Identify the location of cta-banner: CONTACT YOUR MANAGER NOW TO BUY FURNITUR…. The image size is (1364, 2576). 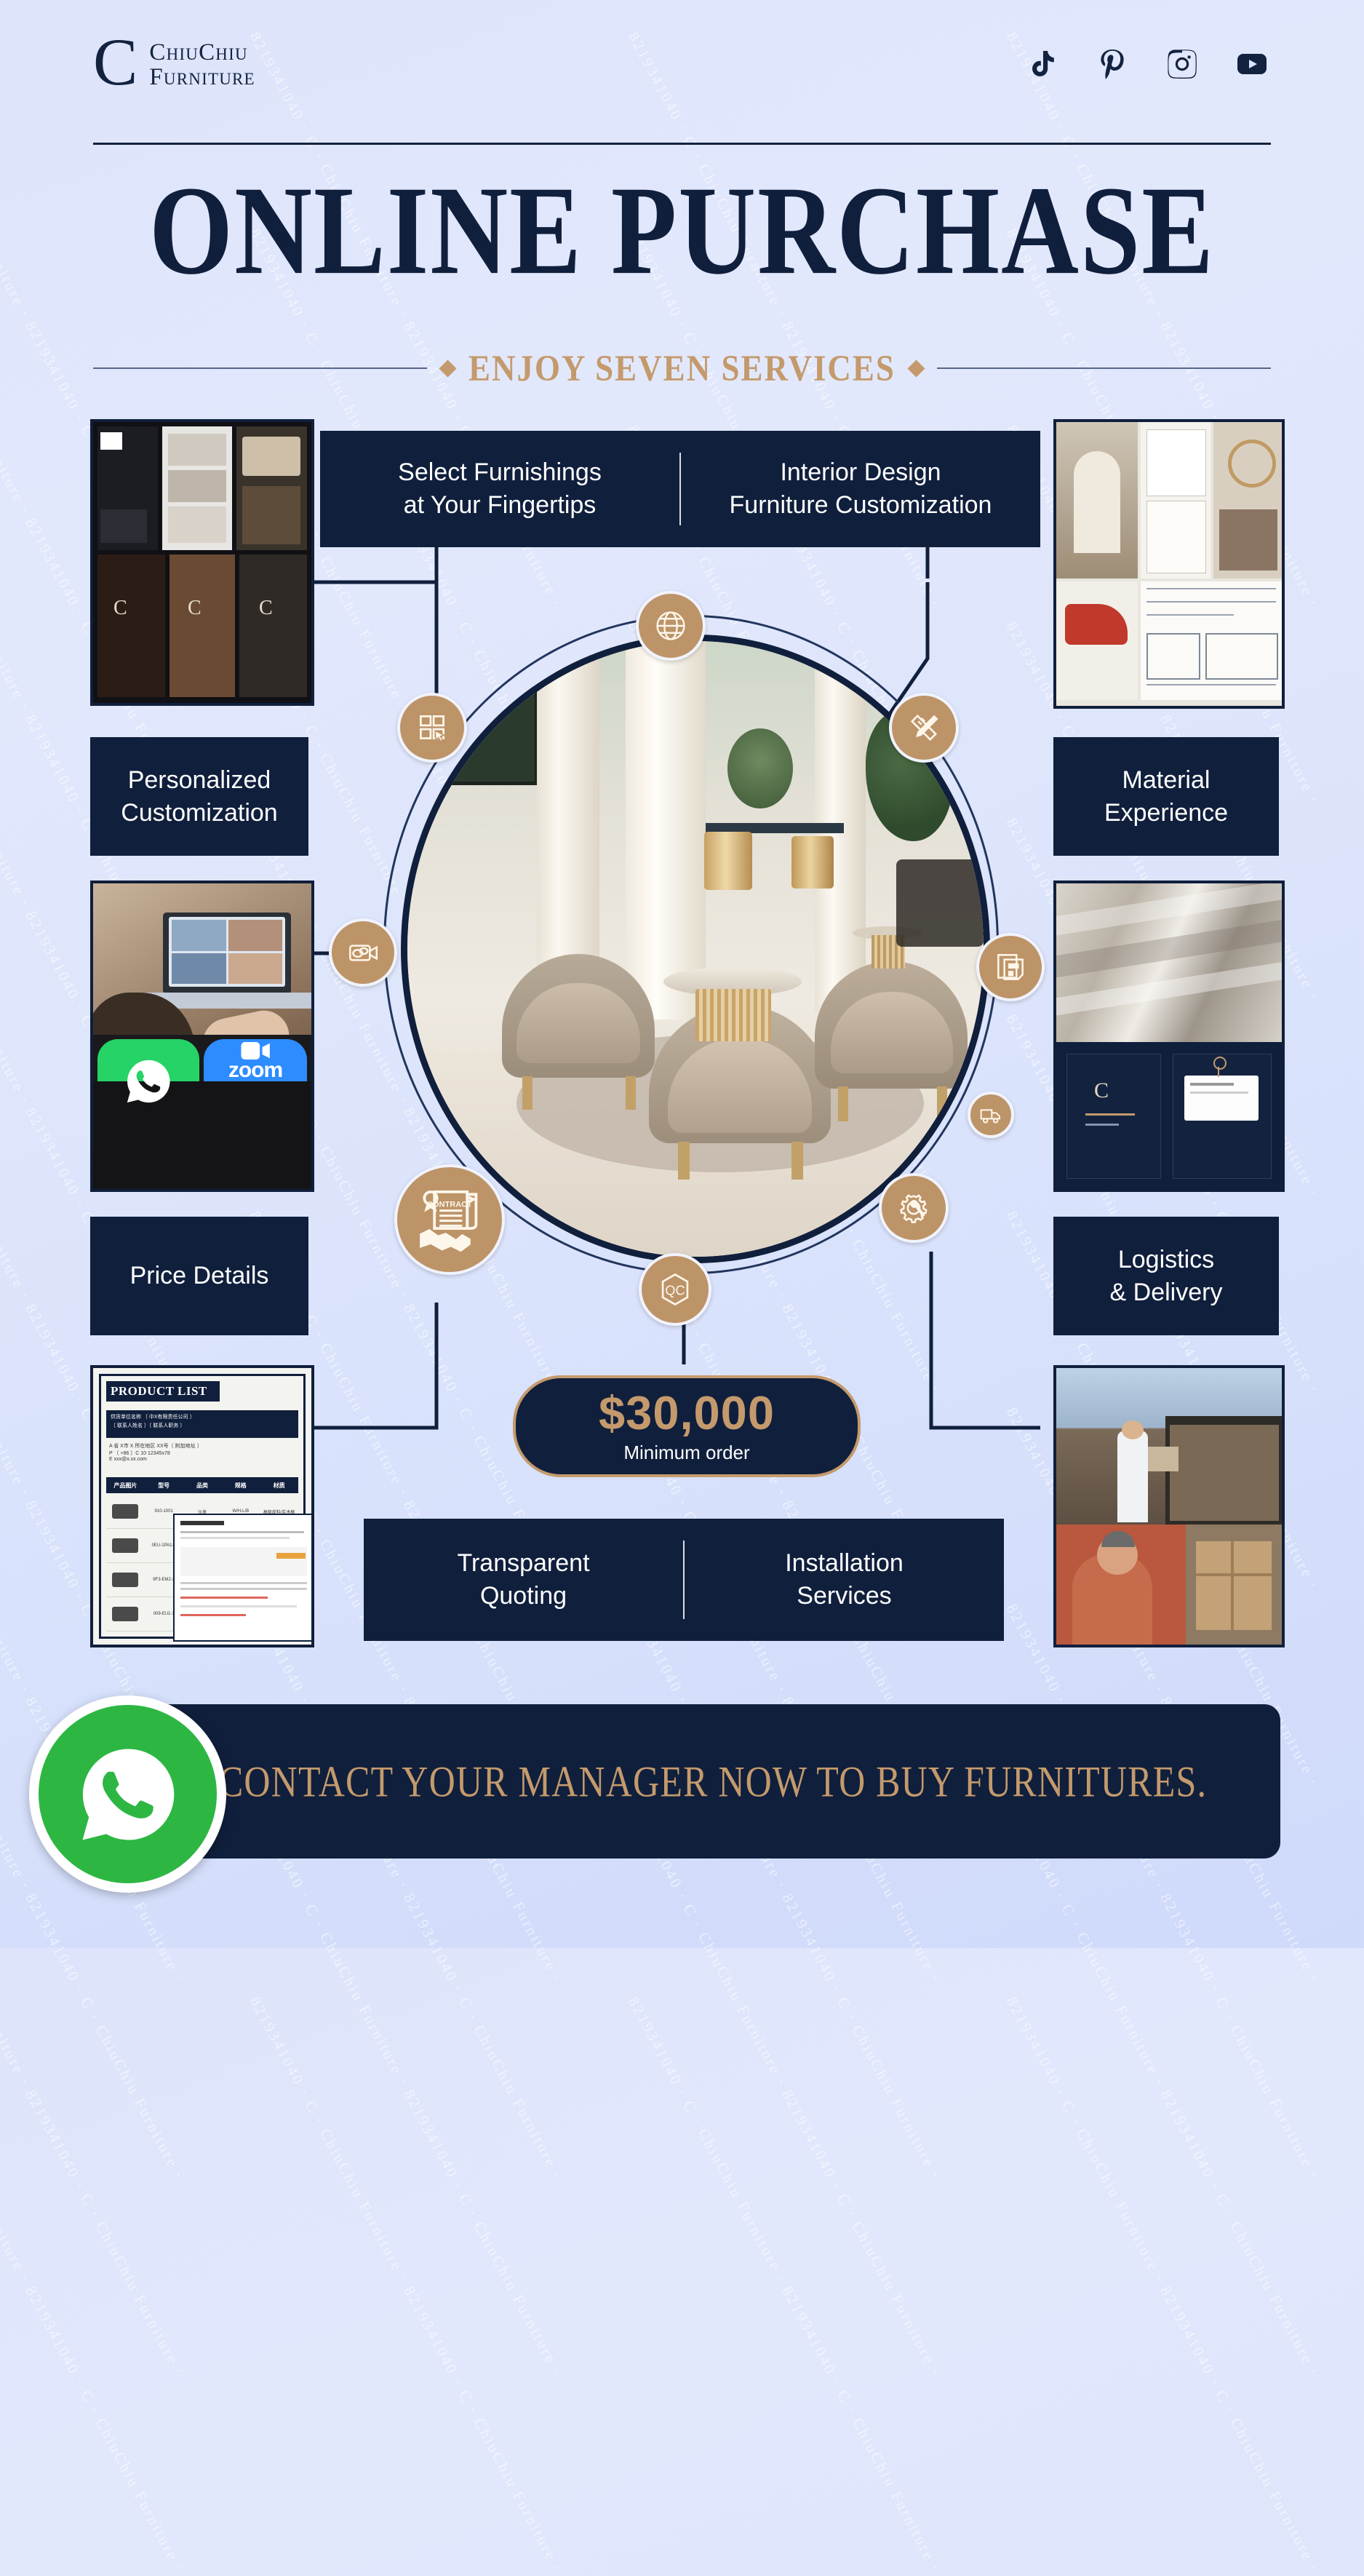
(712, 1781).